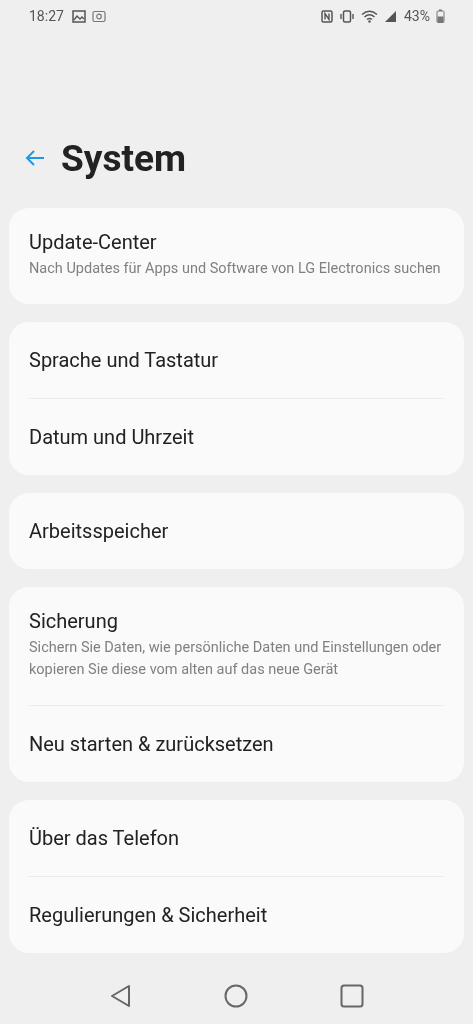  I want to click on setting-item: Arbeitsspeicher, so click(236, 531).